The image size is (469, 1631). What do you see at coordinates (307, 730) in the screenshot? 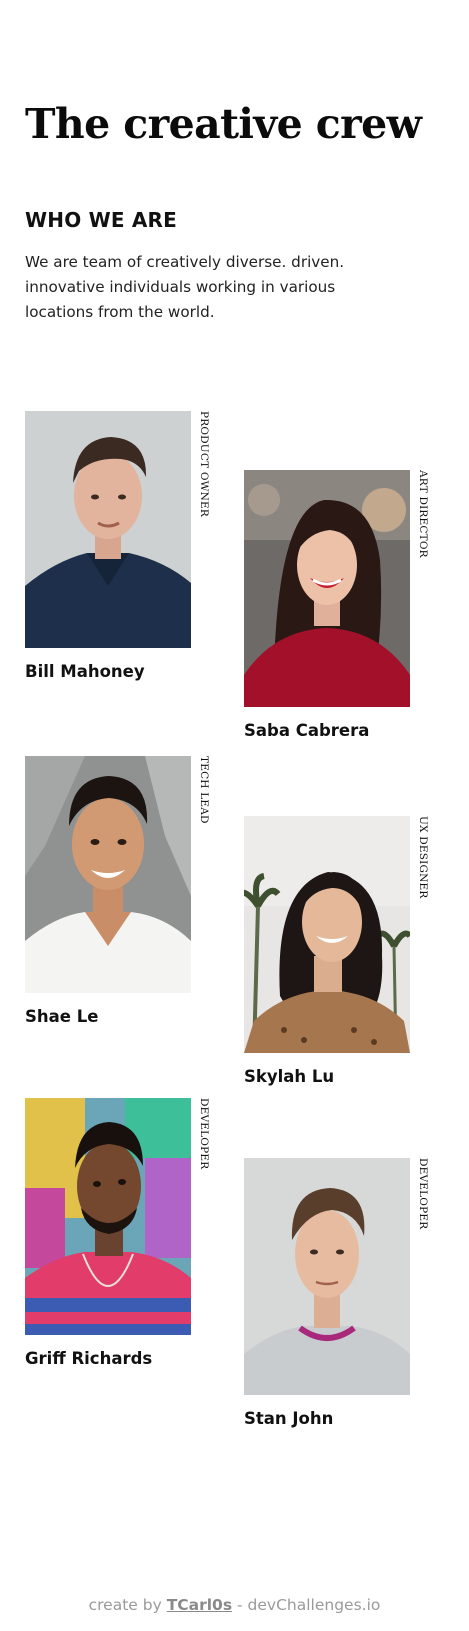
I see `member-name: Saba Cabrera` at bounding box center [307, 730].